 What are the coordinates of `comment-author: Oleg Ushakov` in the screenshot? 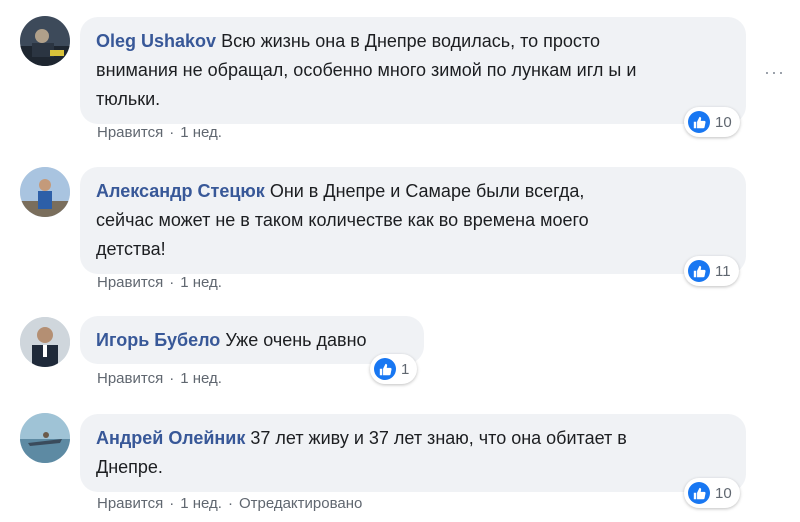 It's located at (156, 41).